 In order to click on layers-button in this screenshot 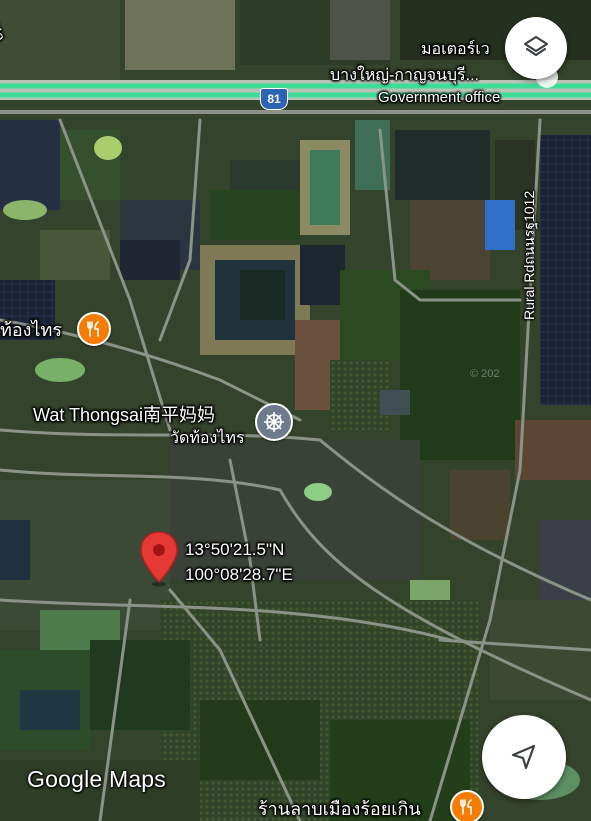, I will do `click(536, 48)`.